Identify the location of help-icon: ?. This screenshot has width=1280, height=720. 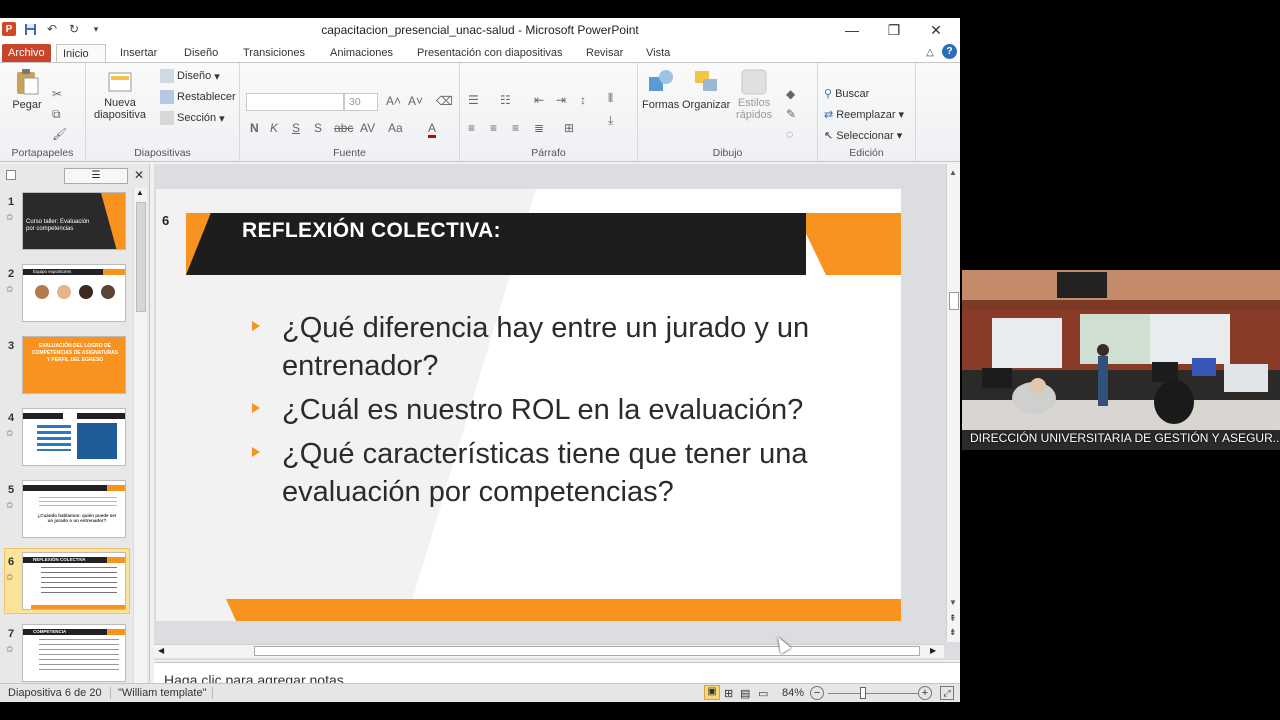
(949, 51).